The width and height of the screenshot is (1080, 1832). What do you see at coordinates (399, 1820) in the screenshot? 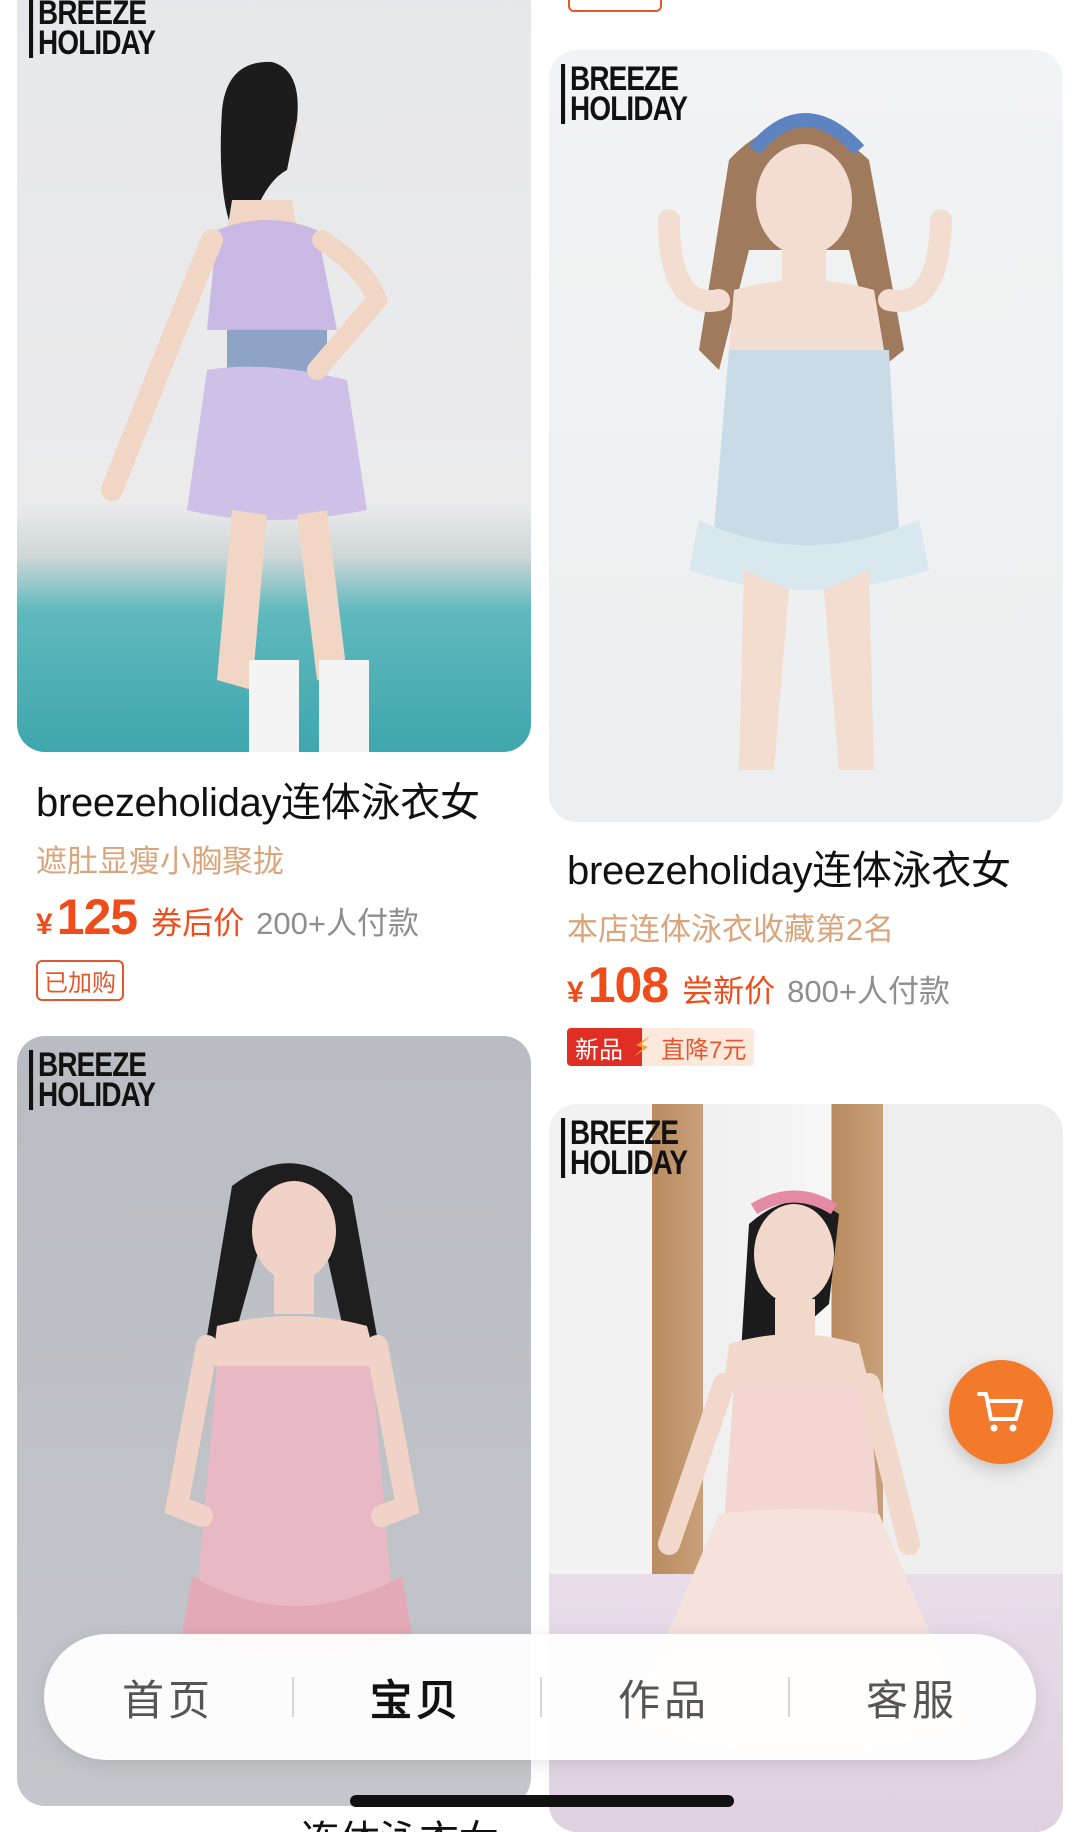
I see `product-title: 连体泳衣女` at bounding box center [399, 1820].